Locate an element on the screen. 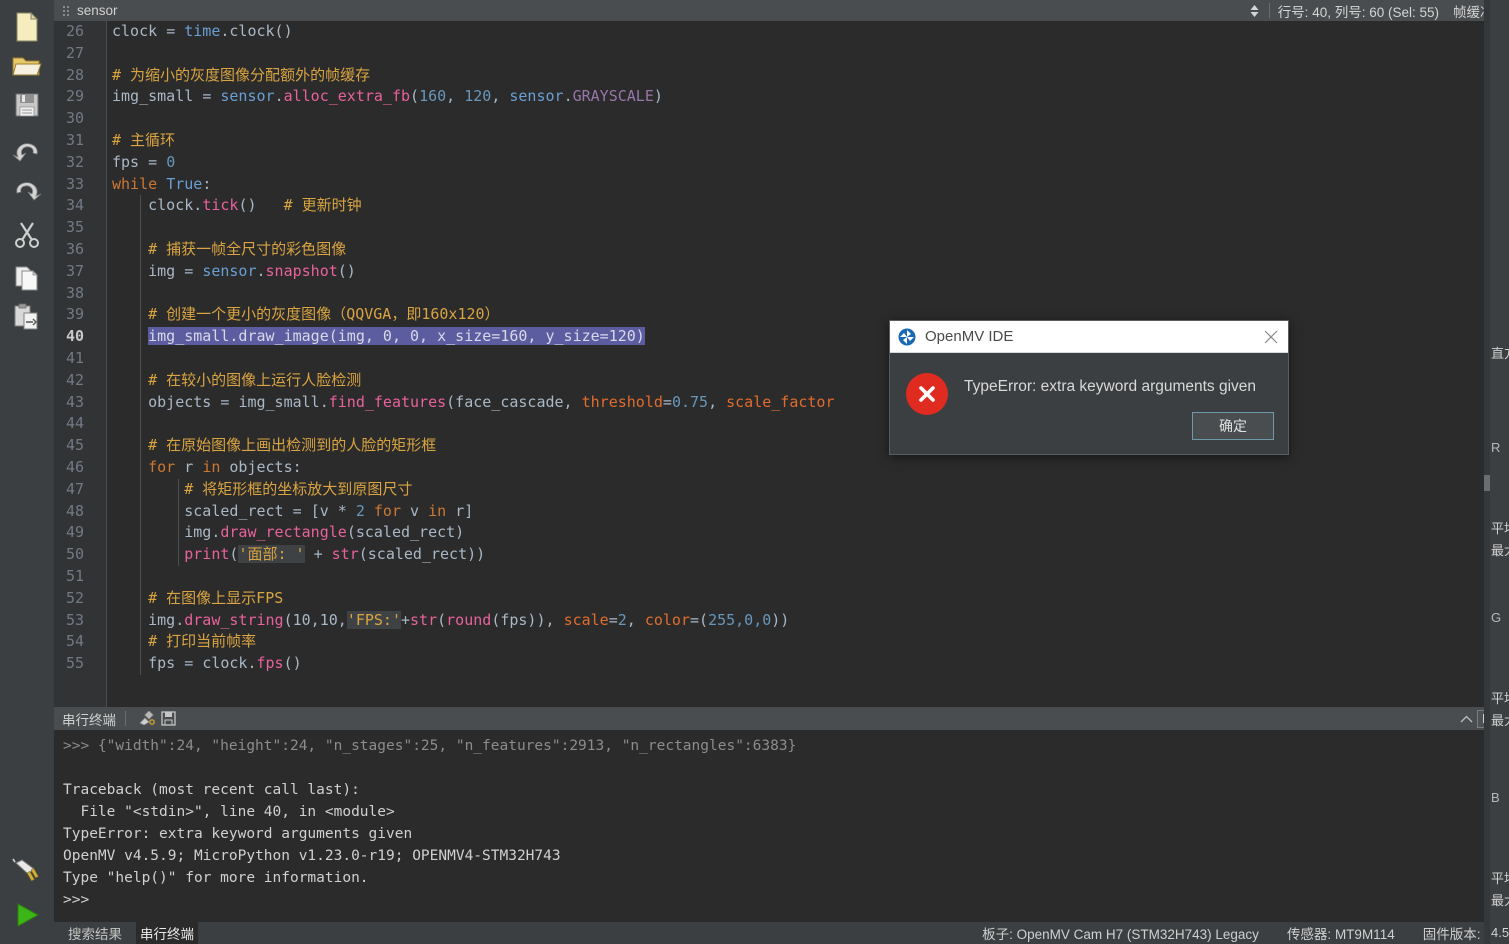 The image size is (1509, 944). code-line: 30 is located at coordinates (571, 119).